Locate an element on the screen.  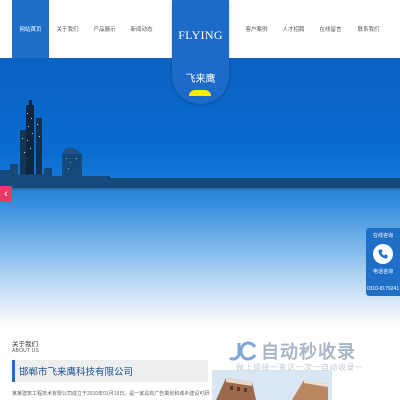
watermark-slogan: 做上链接一来访一次一自动收录一 is located at coordinates (300, 367).